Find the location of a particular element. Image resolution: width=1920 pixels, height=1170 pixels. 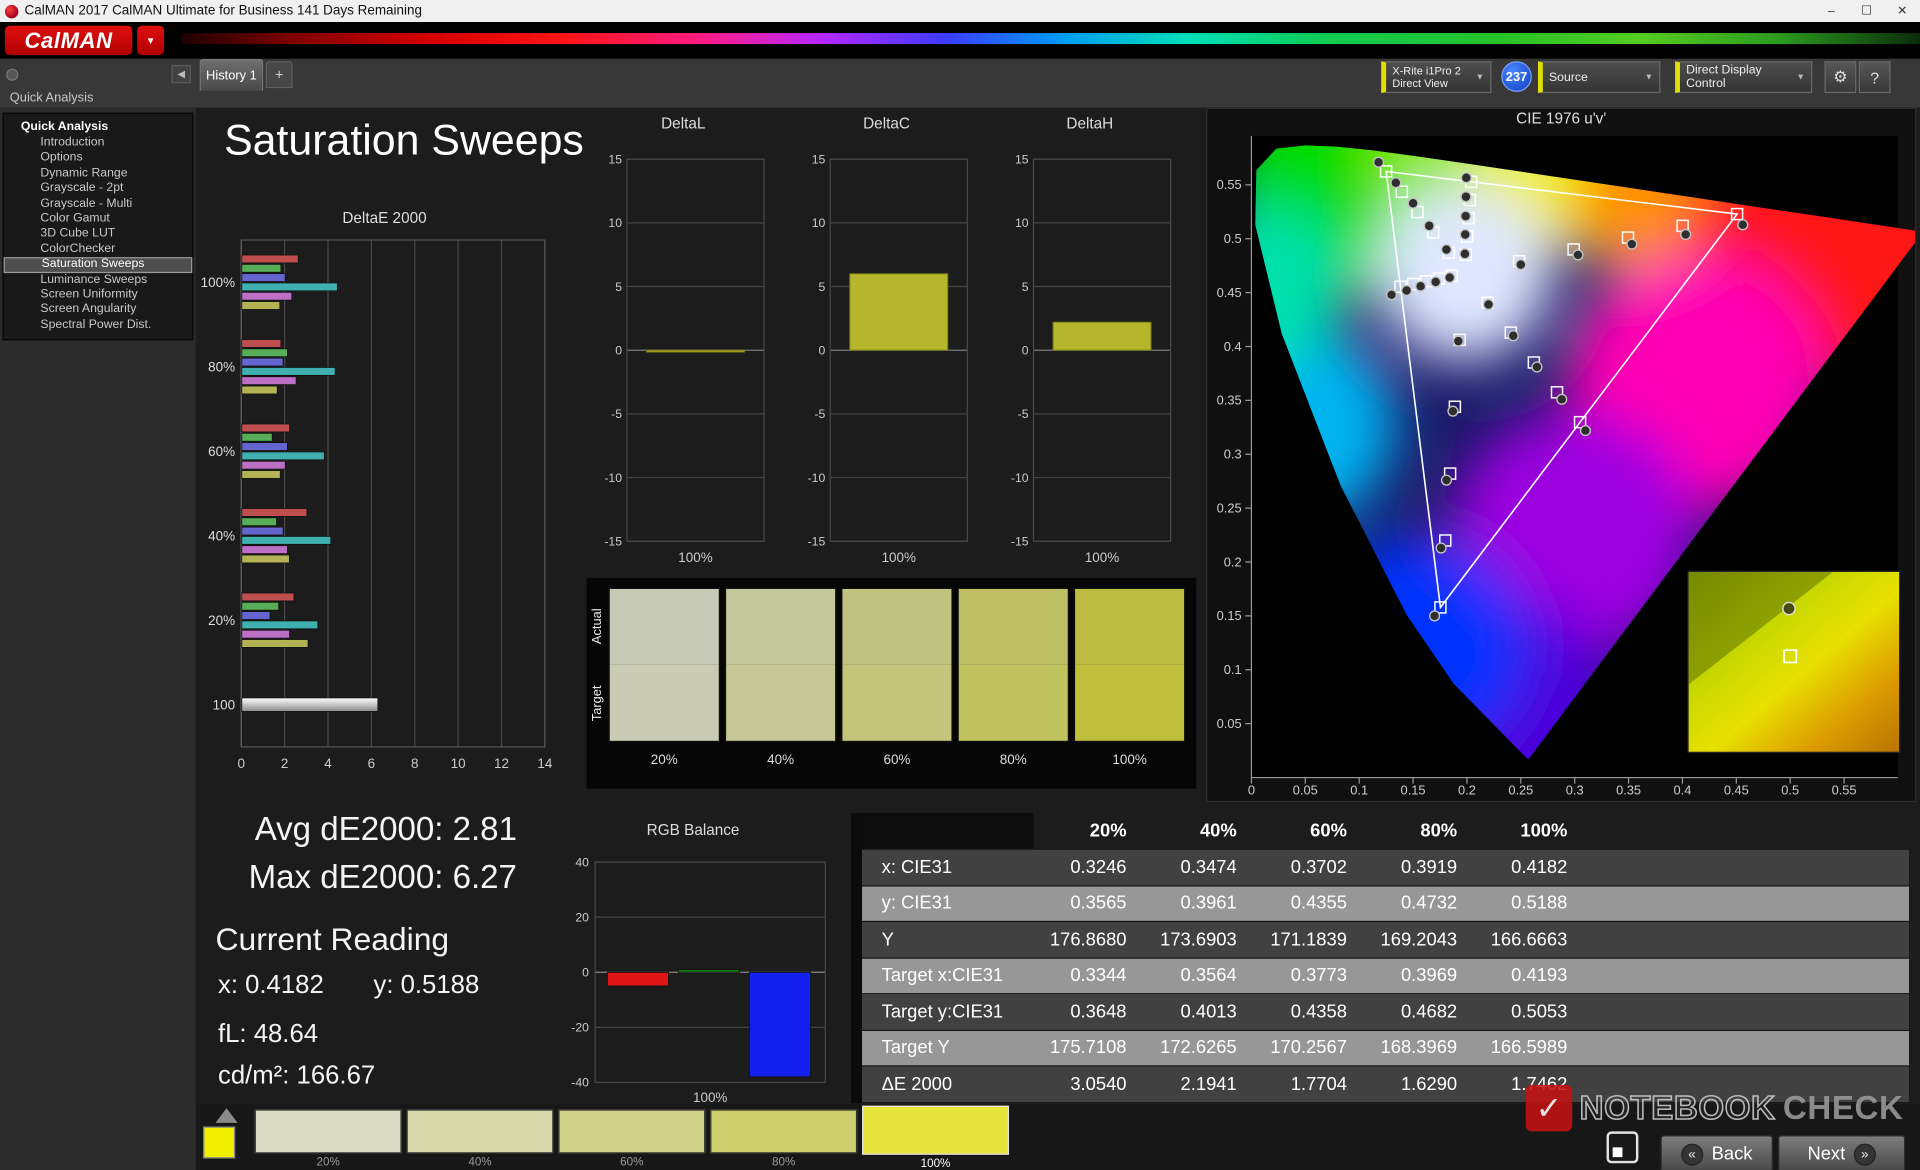

avg-de2000: Avg dE2000: 2.81 is located at coordinates (385, 829).